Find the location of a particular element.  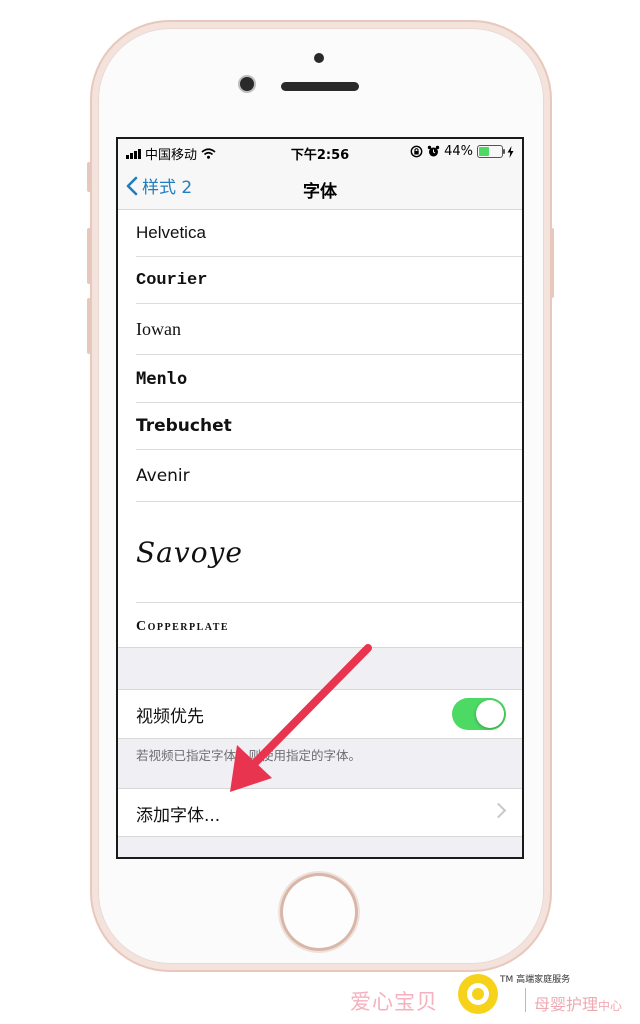

sun-logo-icon is located at coordinates (478, 994).